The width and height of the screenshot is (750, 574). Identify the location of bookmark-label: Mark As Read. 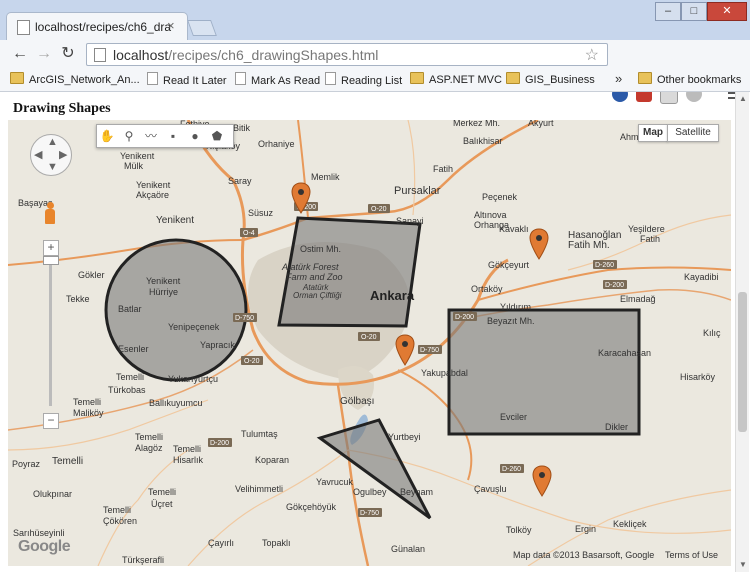
(286, 81).